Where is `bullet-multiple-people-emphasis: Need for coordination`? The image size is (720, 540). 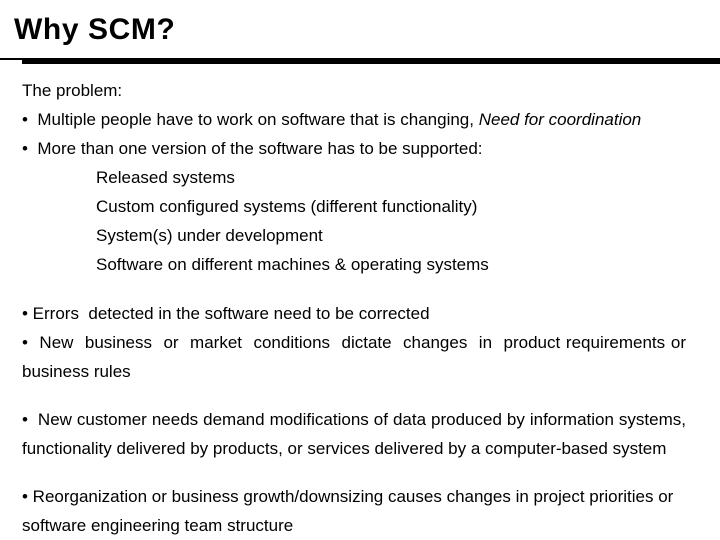 bullet-multiple-people-emphasis: Need for coordination is located at coordinates (560, 119).